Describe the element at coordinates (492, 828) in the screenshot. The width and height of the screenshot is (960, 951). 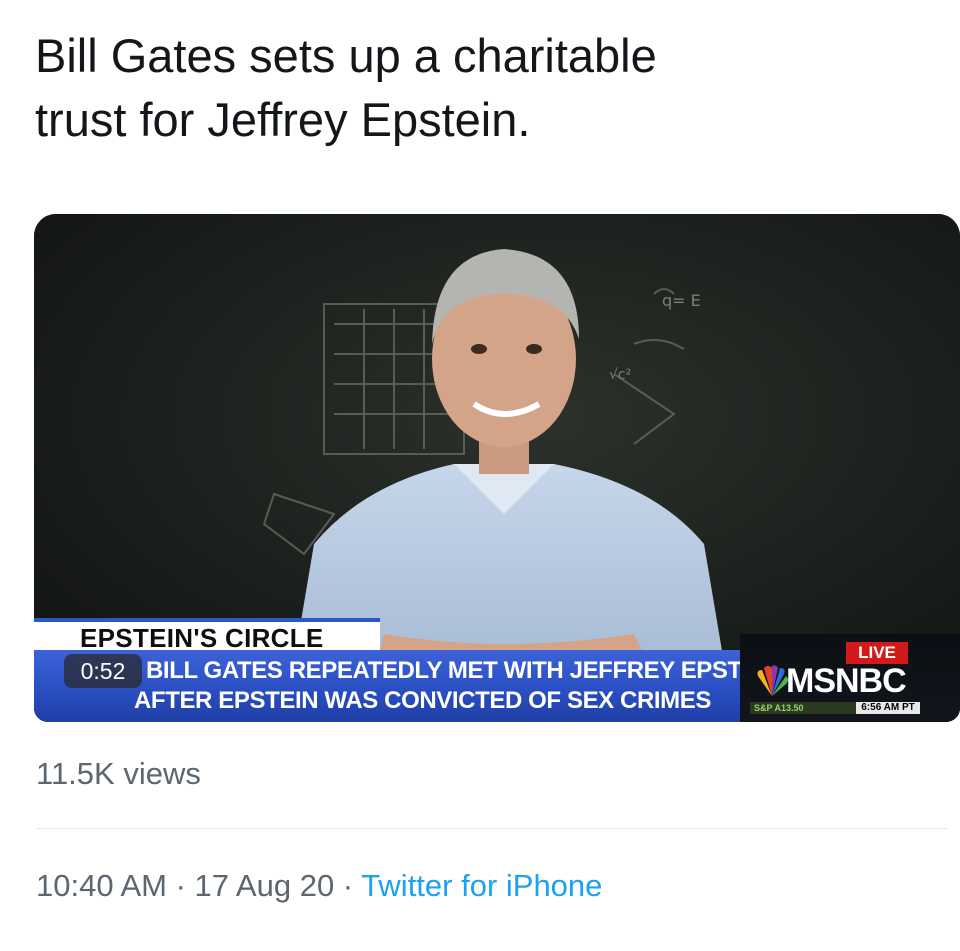
I see `divider` at that location.